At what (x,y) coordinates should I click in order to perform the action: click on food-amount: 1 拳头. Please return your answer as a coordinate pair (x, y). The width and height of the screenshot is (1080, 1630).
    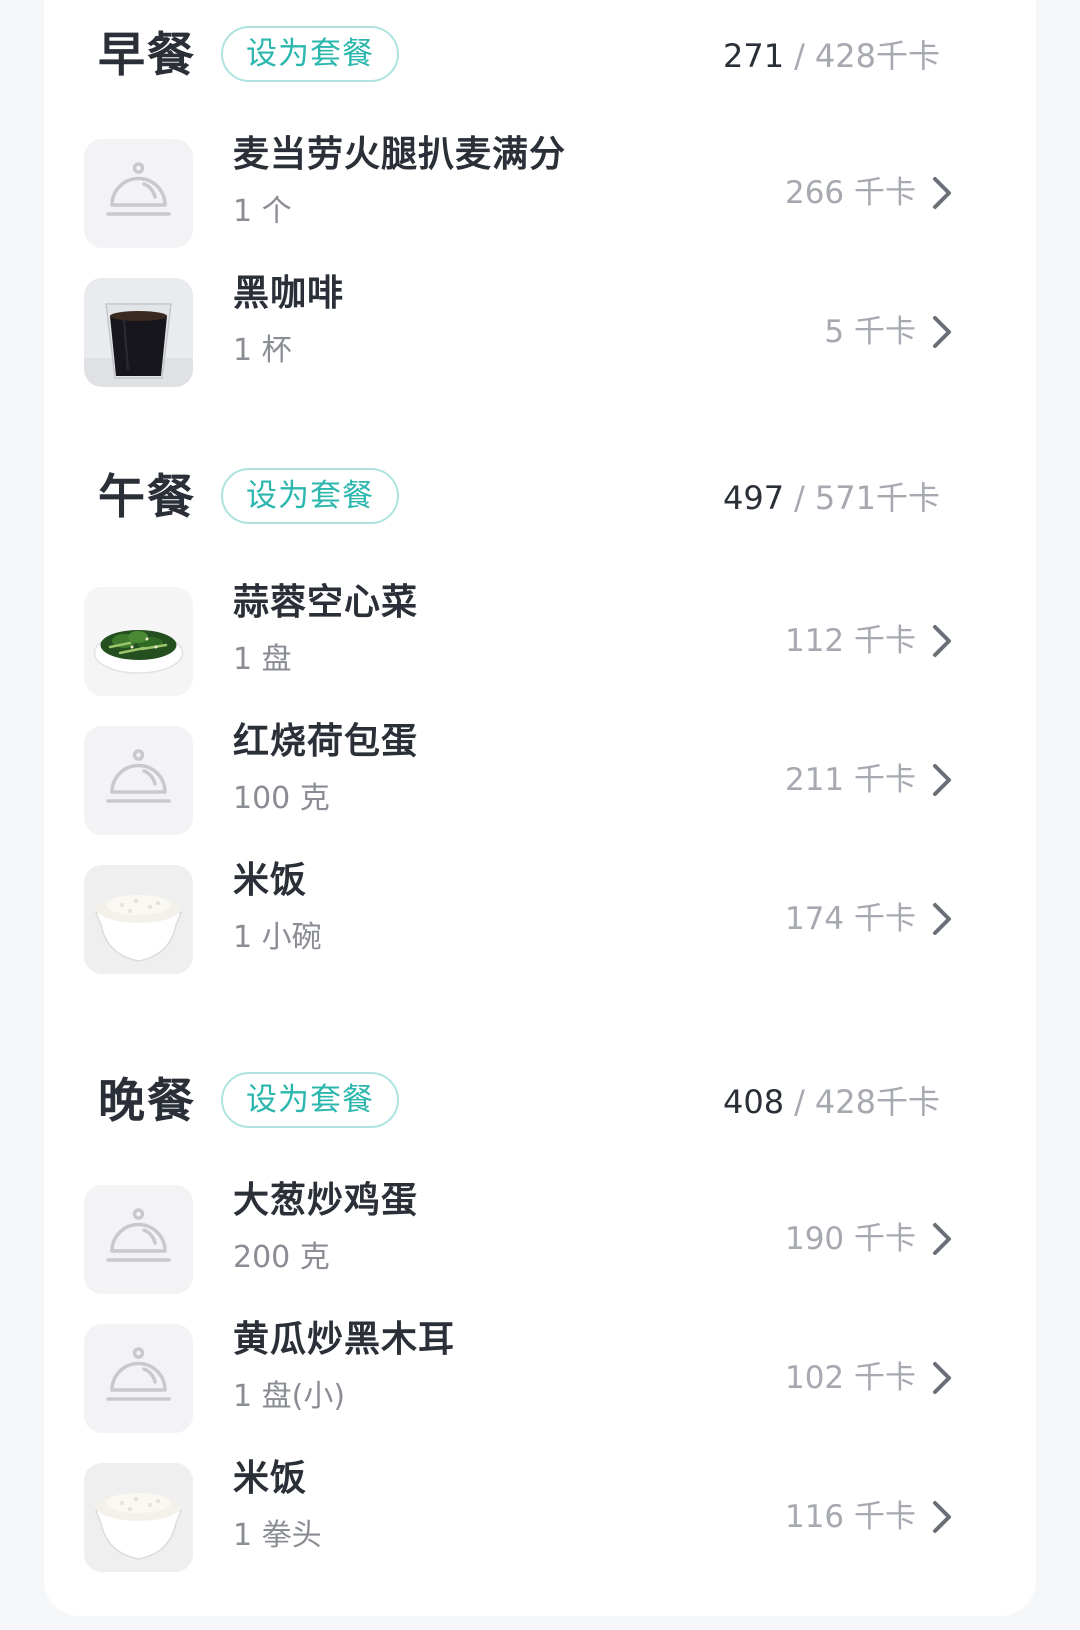
    Looking at the image, I should click on (277, 1535).